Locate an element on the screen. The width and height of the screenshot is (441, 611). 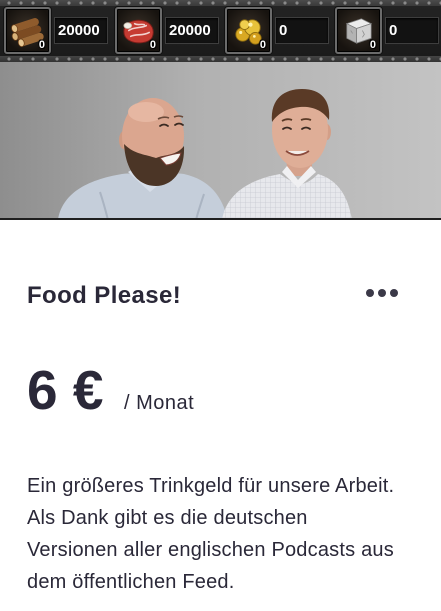
resource-bar: 0 20000 0 20000 0 0 0 0 is located at coordinates (220, 31).